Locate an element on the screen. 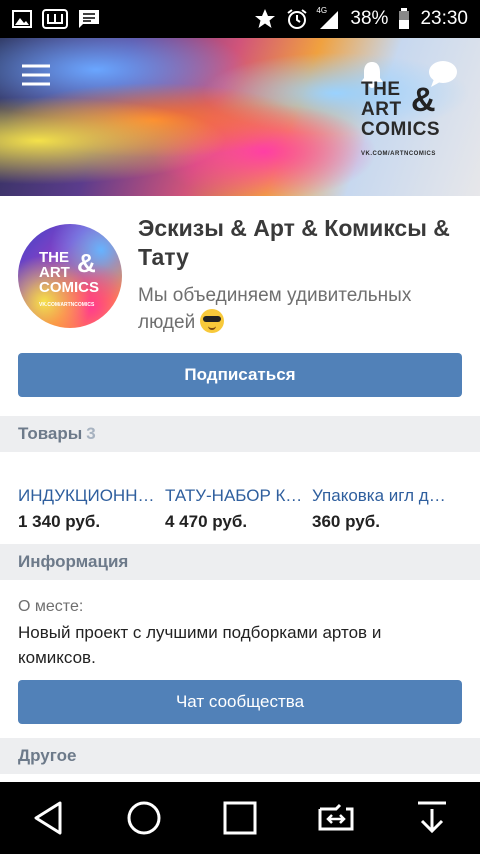 This screenshot has height=854, width=480. goods-item-price: 1 340 руб. is located at coordinates (59, 521).